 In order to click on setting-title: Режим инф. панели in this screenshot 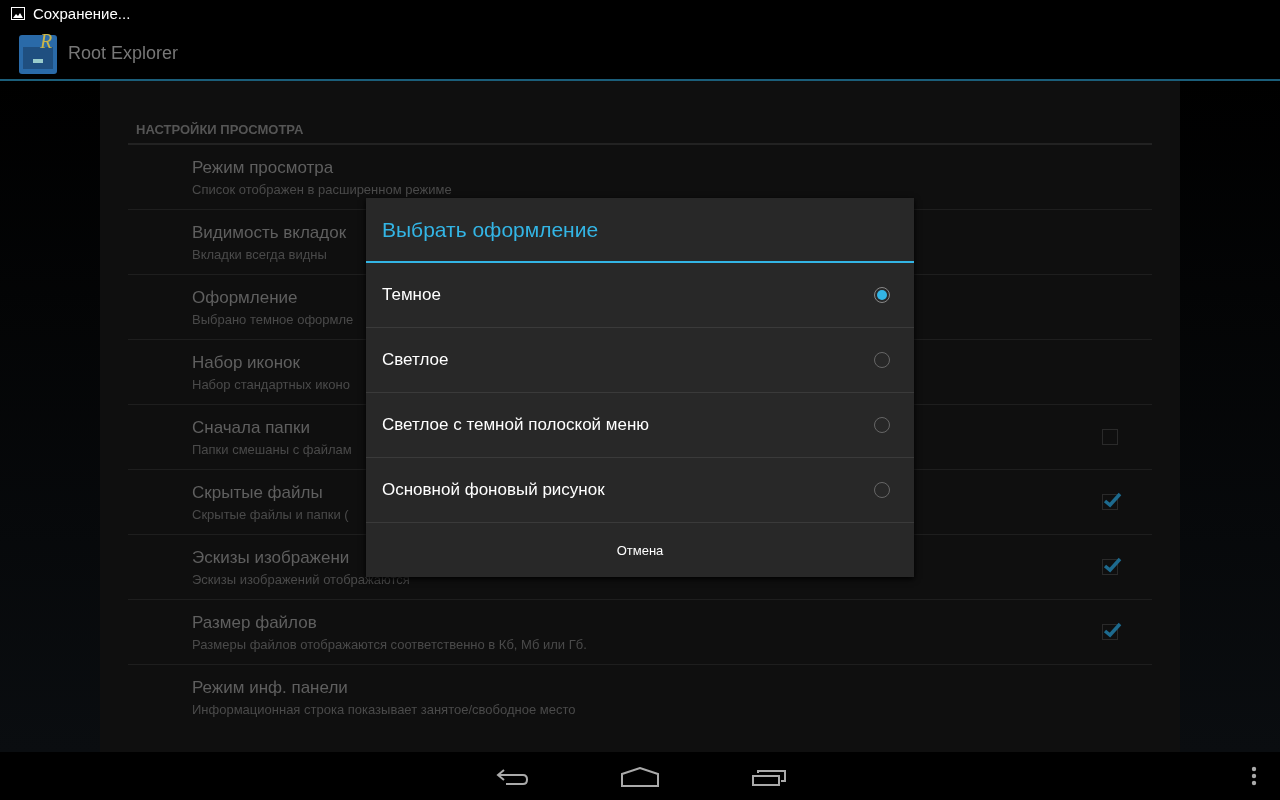, I will do `click(270, 688)`.